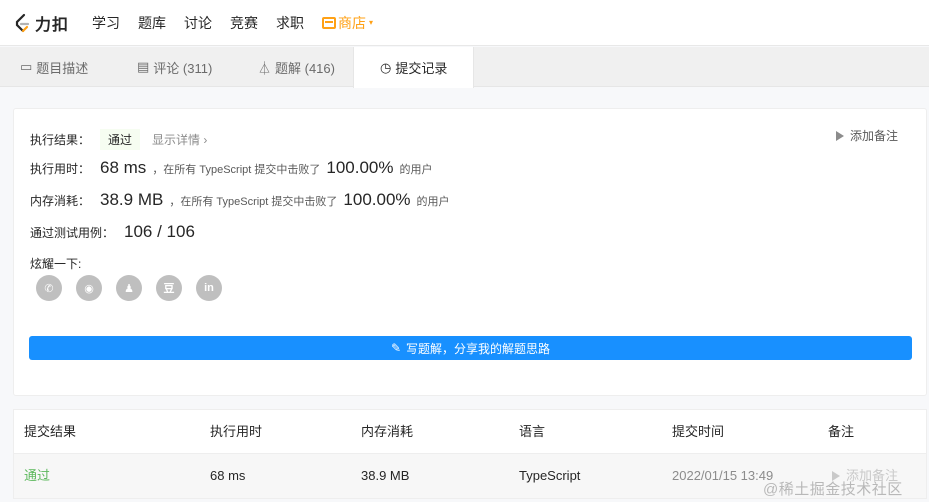  I want to click on memory-percent: 100.00%, so click(377, 199).